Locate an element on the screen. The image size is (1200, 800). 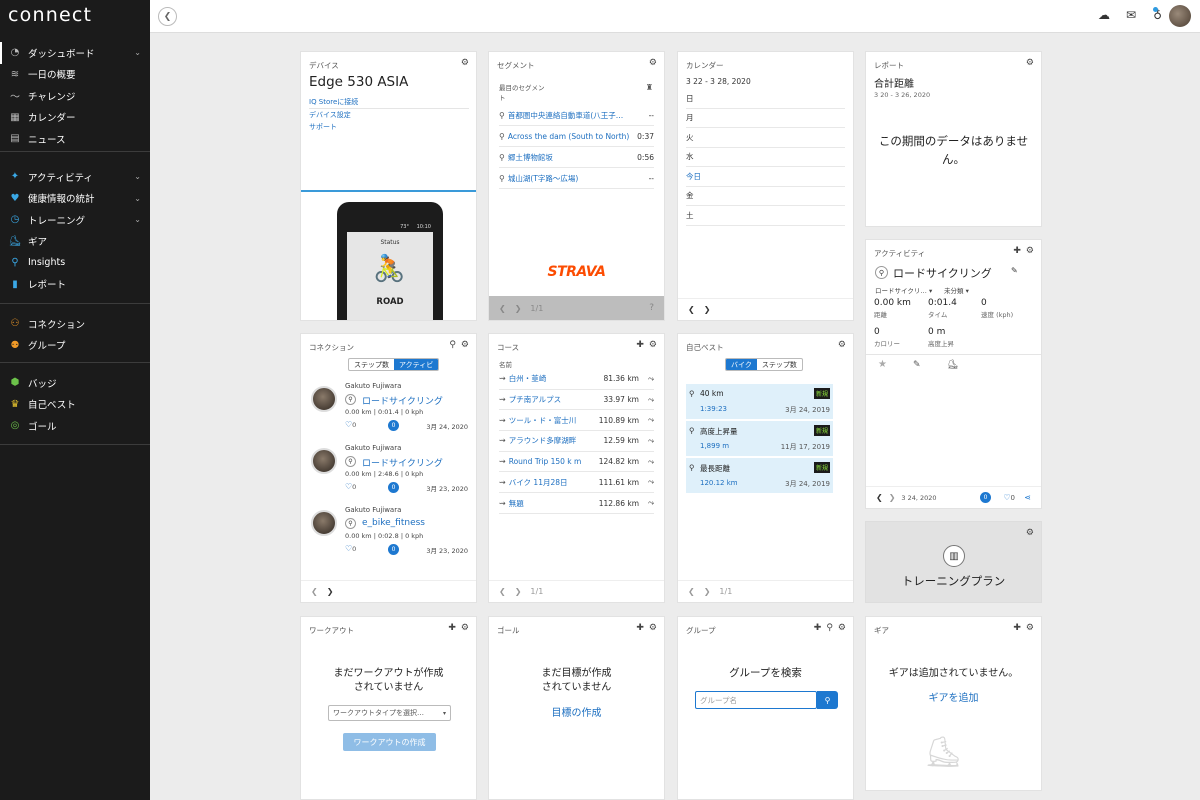
help-icon: ? is located at coordinates (651, 308).